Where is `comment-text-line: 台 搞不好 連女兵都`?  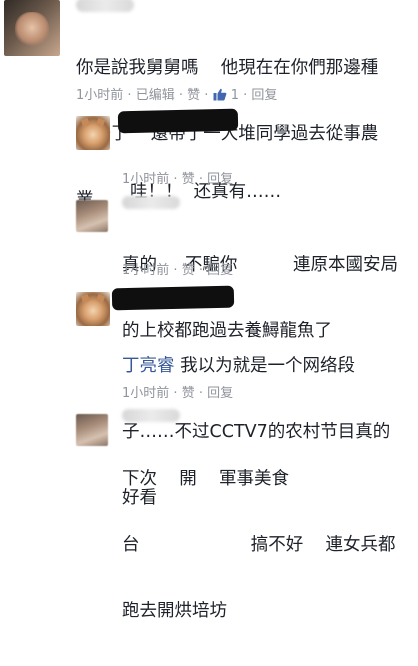
comment-text-line: 台 搞不好 連女兵都 is located at coordinates (259, 545).